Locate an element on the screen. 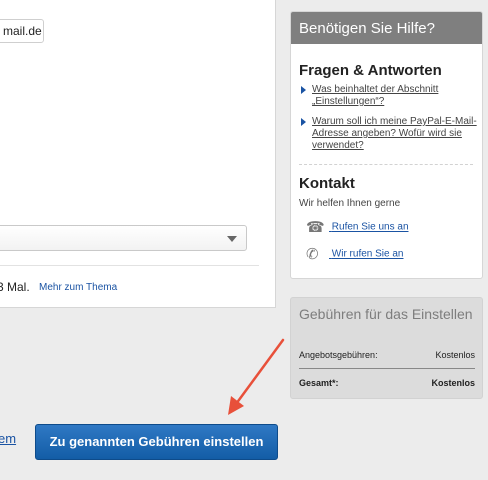  faq-title: Fragen & Antworten is located at coordinates (370, 70).